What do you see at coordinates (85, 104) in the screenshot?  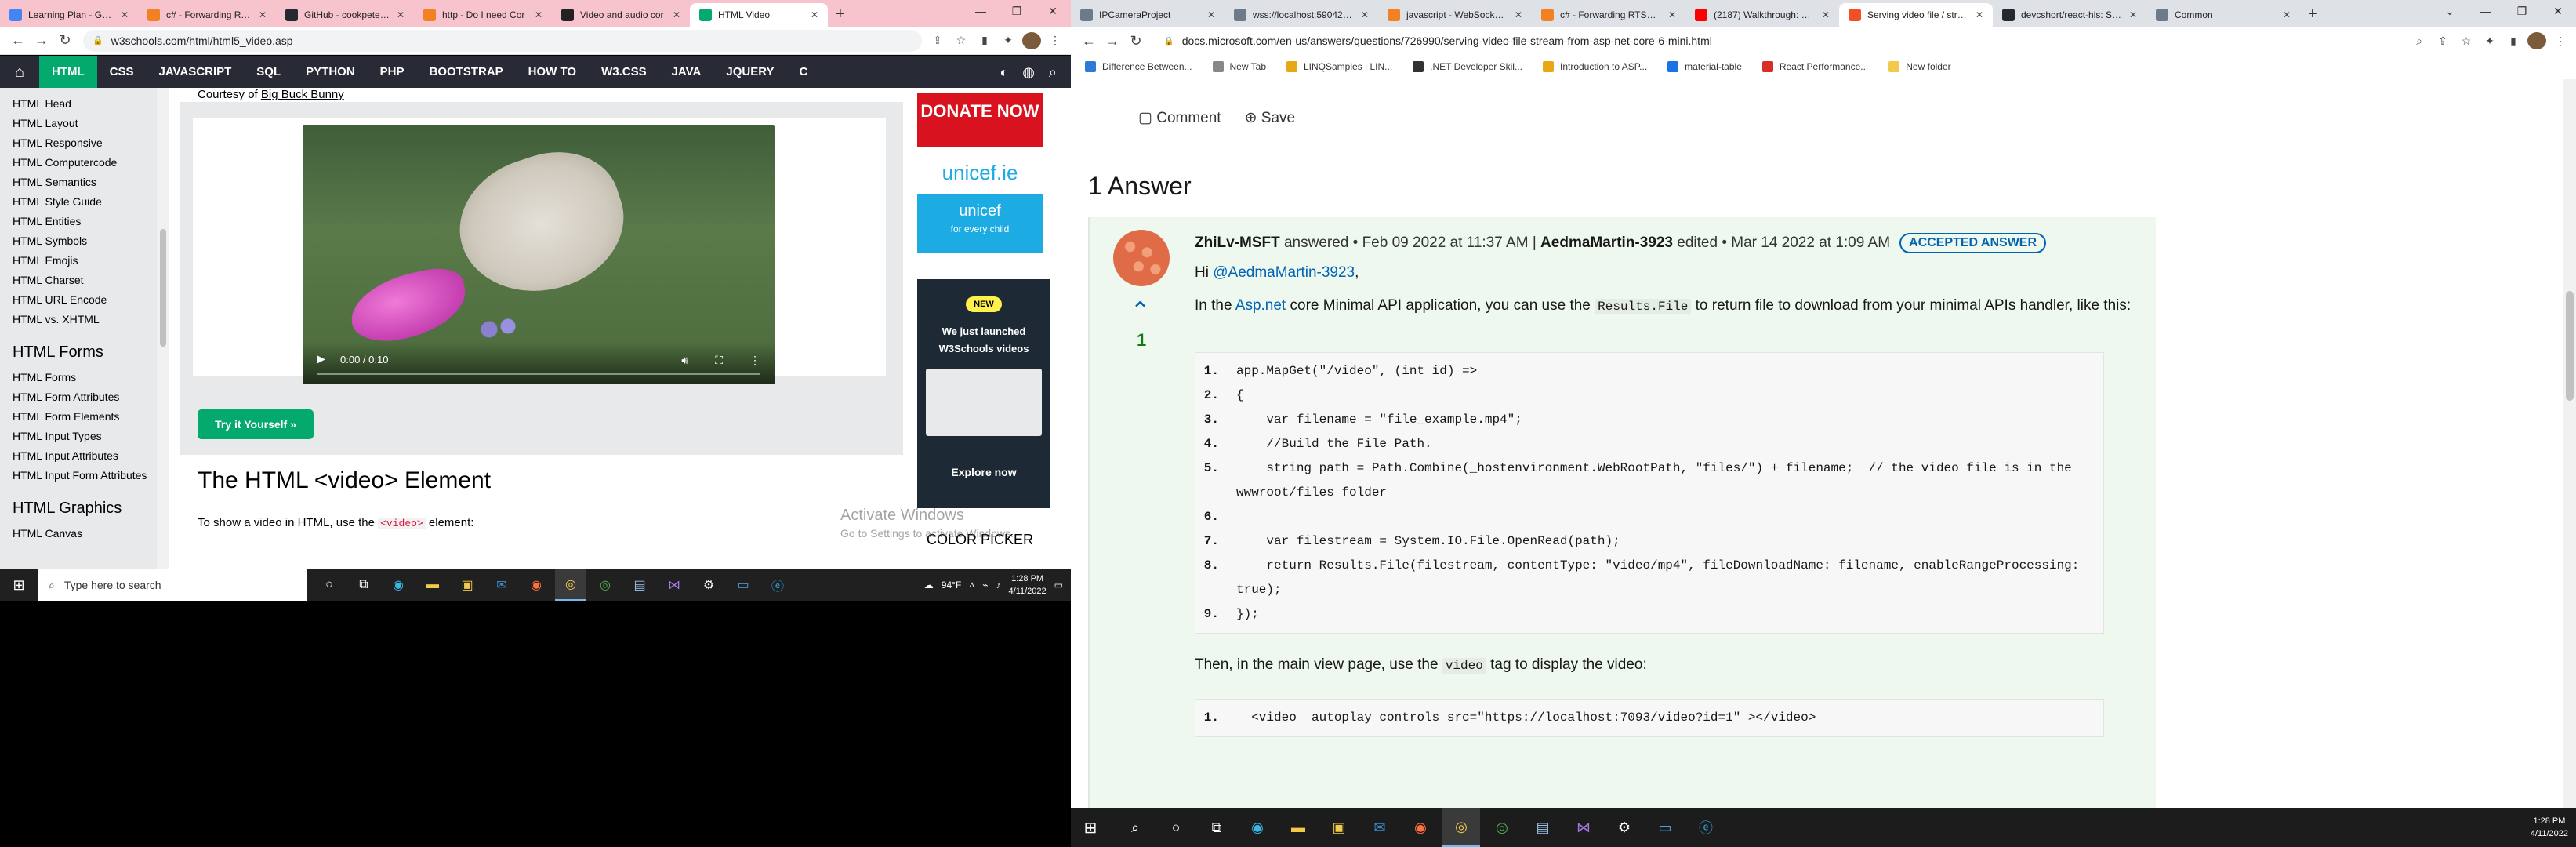 I see `sidebar-link: HTML Head` at bounding box center [85, 104].